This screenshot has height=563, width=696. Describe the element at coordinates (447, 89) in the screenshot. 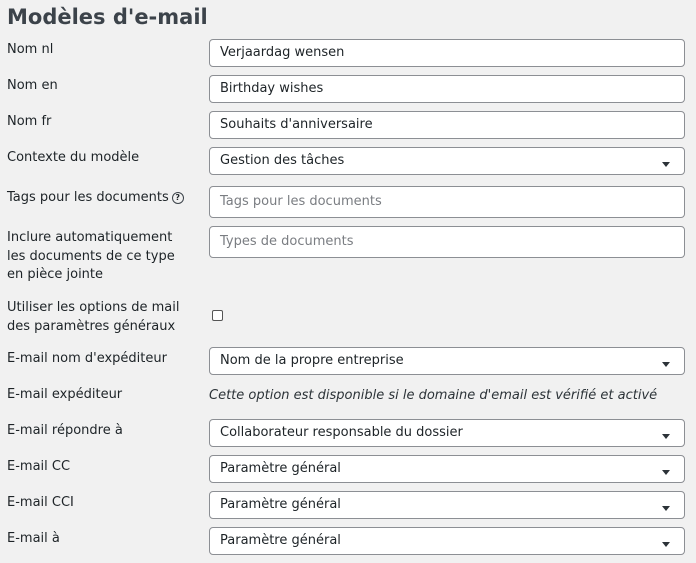

I see `nom-en-input: Birthday wishes` at that location.